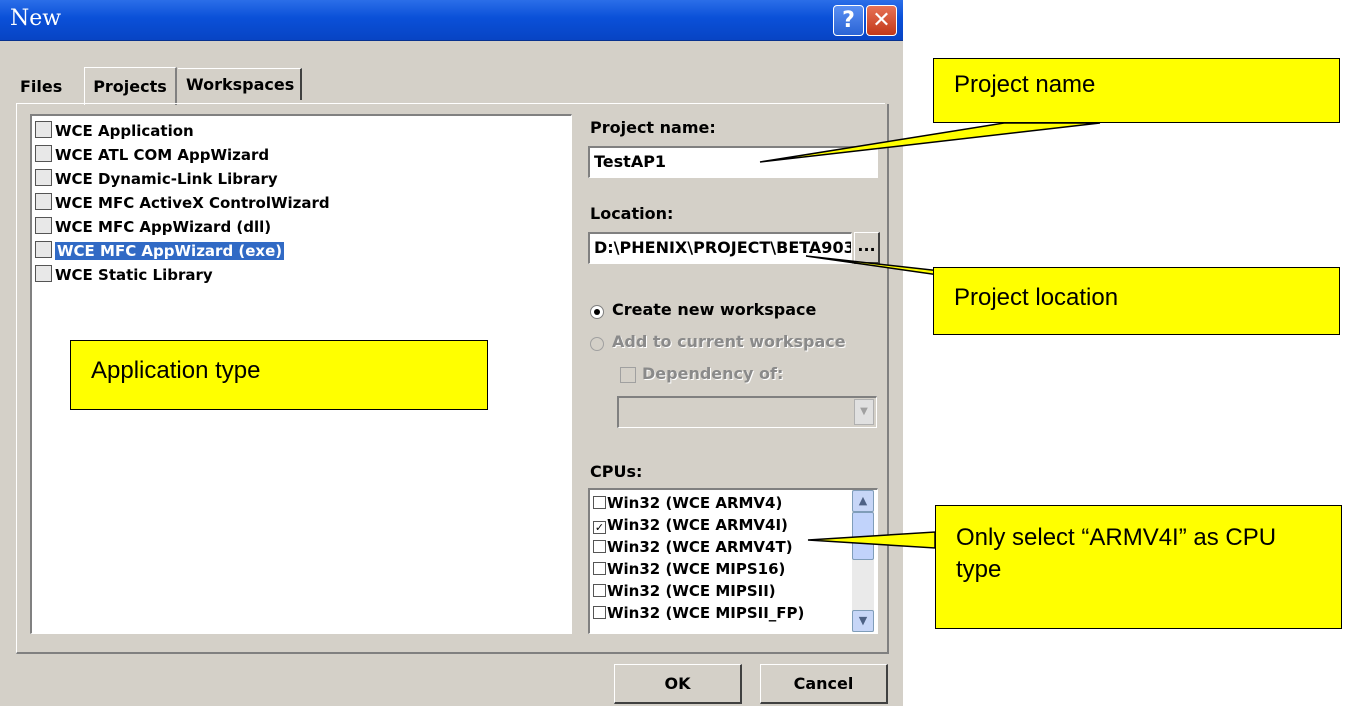  I want to click on callout-project-name: Project name, so click(1136, 90).